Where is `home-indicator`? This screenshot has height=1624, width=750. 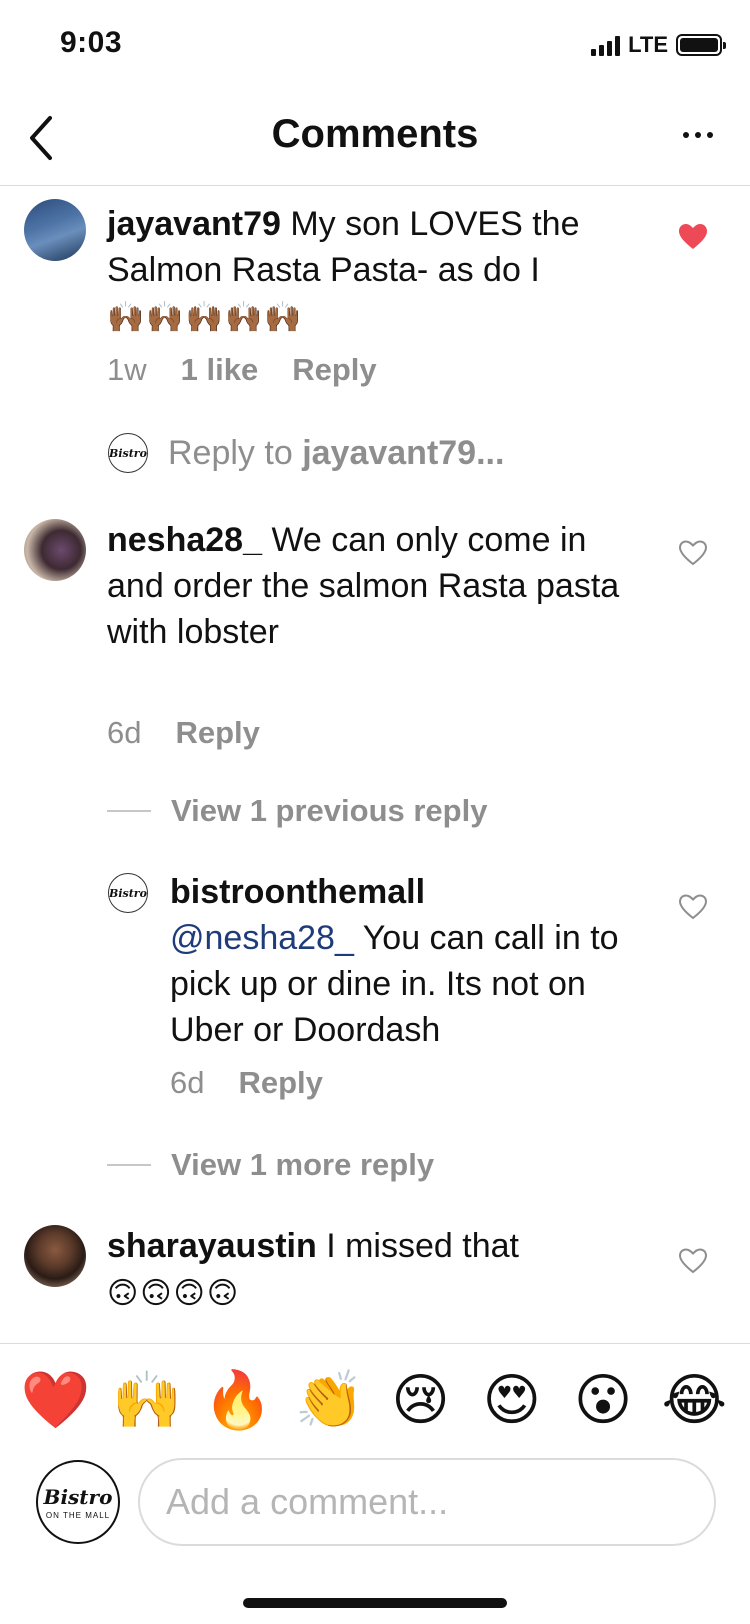 home-indicator is located at coordinates (375, 1603).